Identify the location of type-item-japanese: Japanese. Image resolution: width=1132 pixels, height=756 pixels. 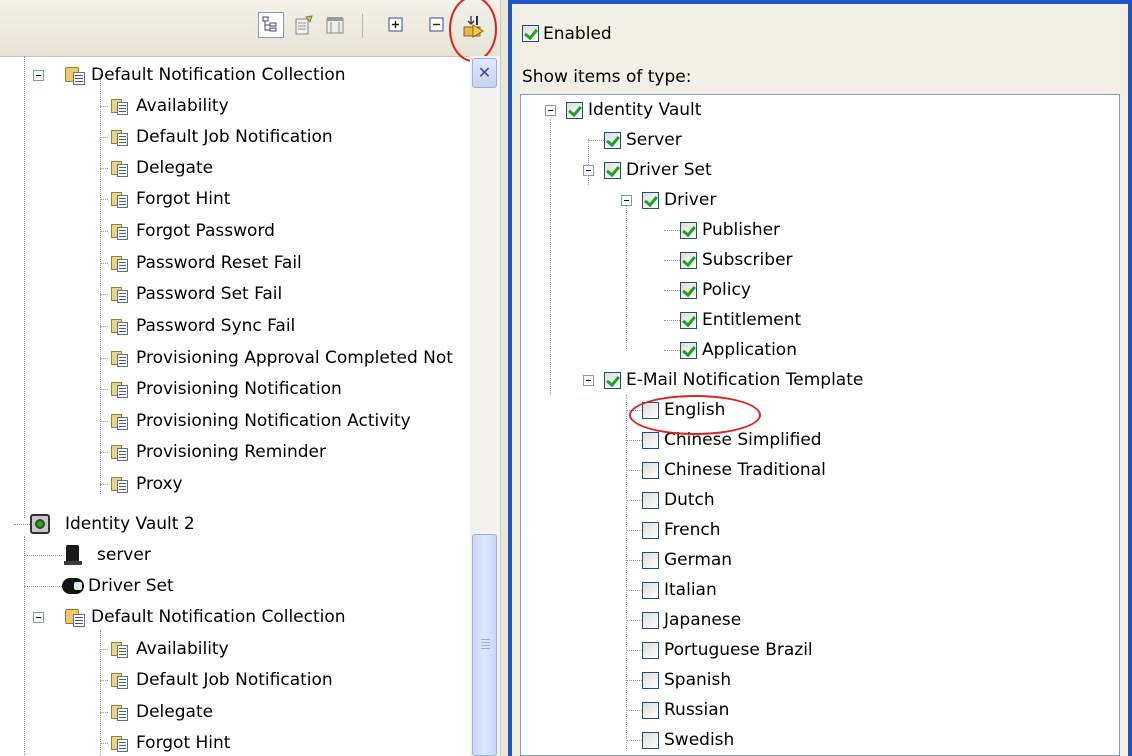
(816, 620).